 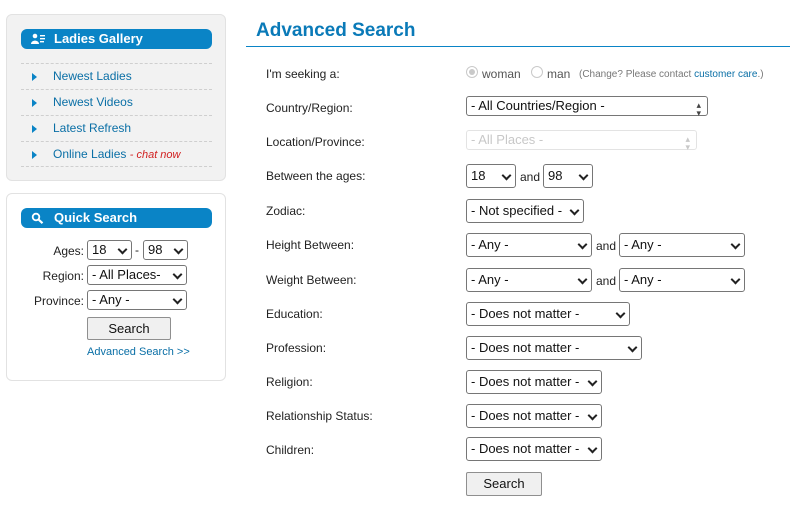 What do you see at coordinates (126, 274) in the screenshot?
I see `qs-region-value: - All Places-` at bounding box center [126, 274].